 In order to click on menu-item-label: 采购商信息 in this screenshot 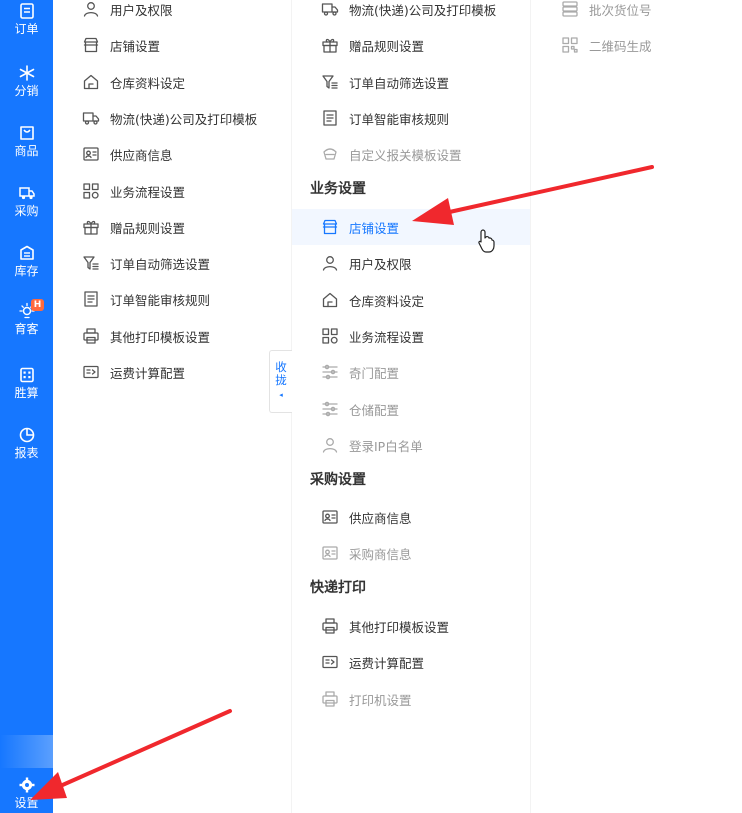, I will do `click(380, 554)`.